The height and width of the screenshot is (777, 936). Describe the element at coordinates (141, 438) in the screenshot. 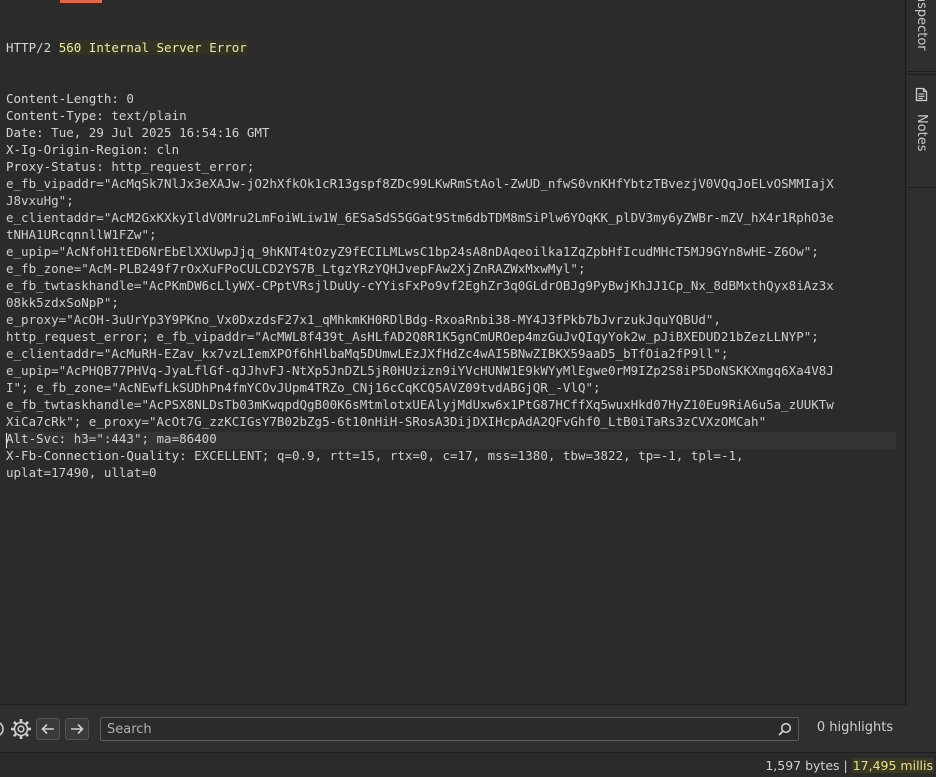

I see `header-value: h3=":443"; ma=86400` at that location.